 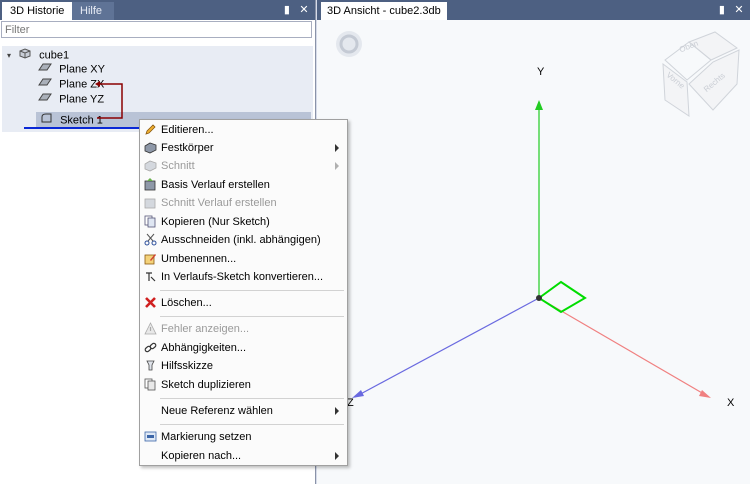 What do you see at coordinates (562, 297) in the screenshot?
I see `sketch-square` at bounding box center [562, 297].